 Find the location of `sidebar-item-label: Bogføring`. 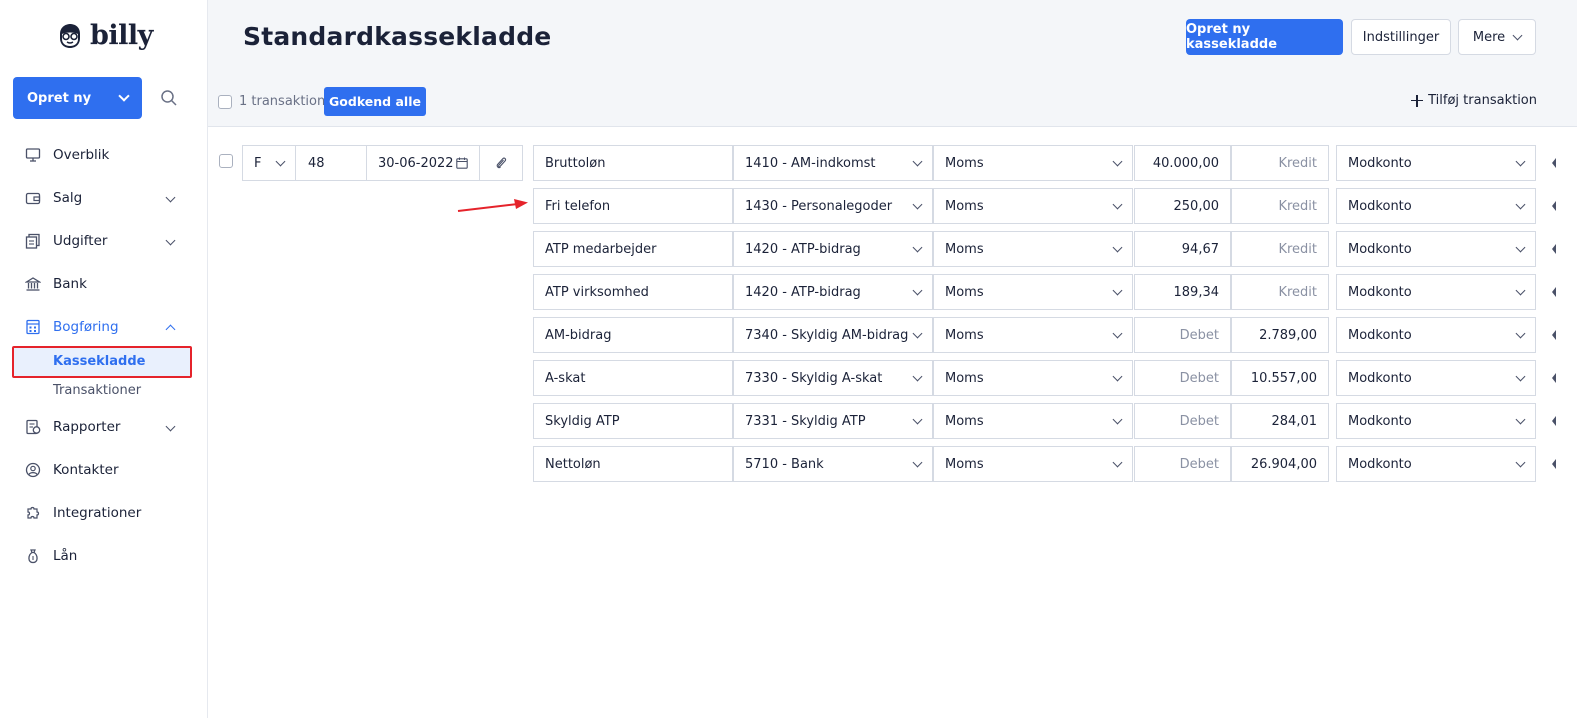

sidebar-item-label: Bogføring is located at coordinates (86, 327).